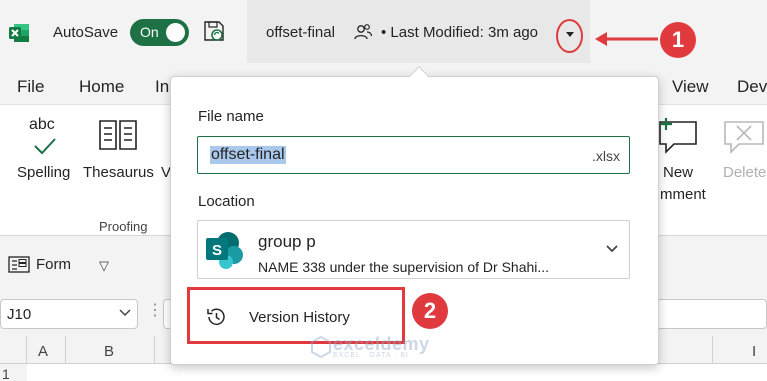  What do you see at coordinates (104, 266) in the screenshot?
I see `customize-dropdown-icon: ▽` at bounding box center [104, 266].